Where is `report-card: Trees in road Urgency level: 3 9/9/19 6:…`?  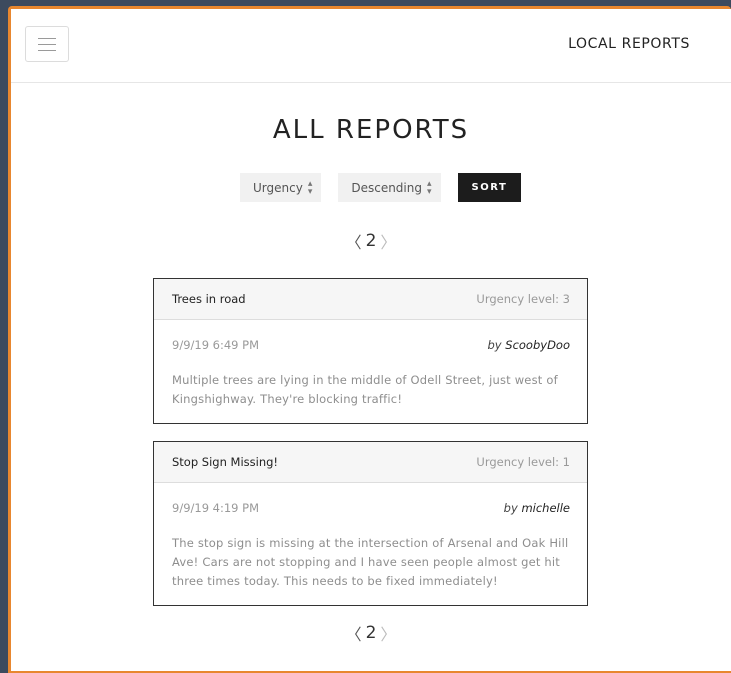 report-card: Trees in road Urgency level: 3 9/9/19 6:… is located at coordinates (370, 351).